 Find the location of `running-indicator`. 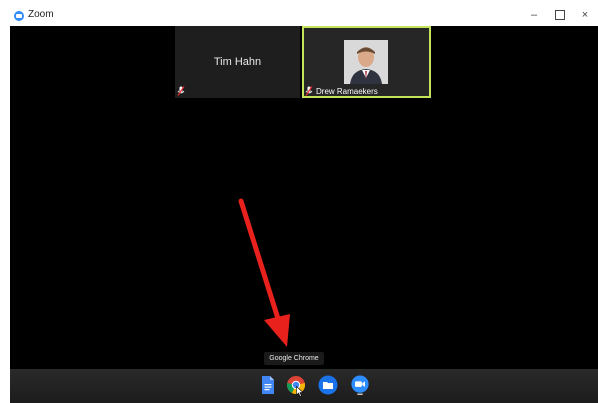

running-indicator is located at coordinates (360, 394).